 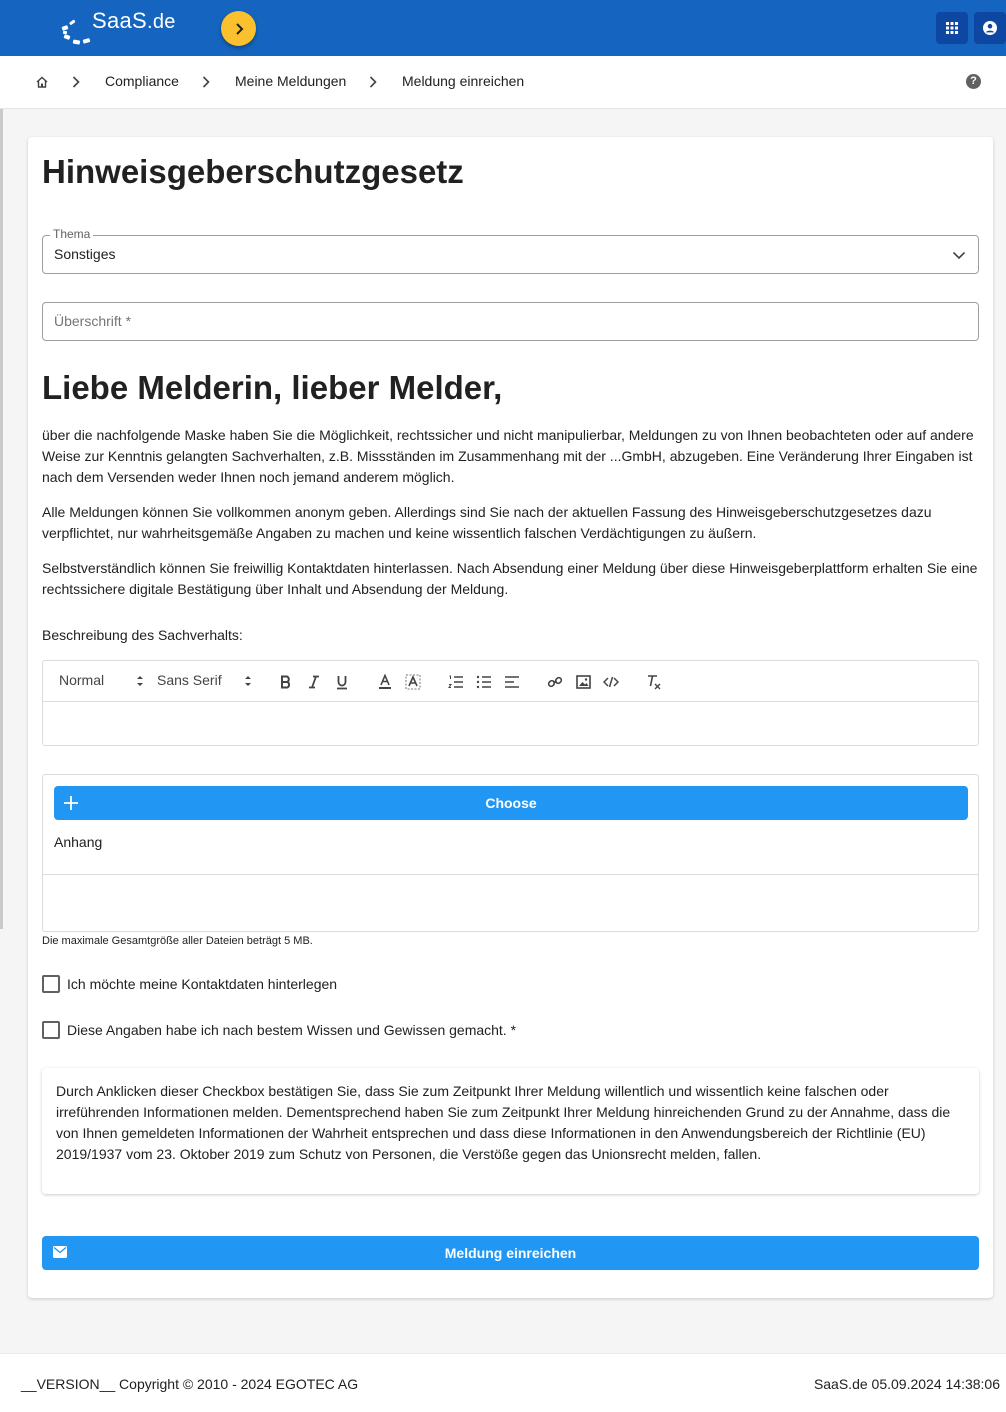 What do you see at coordinates (161, 22) in the screenshot?
I see `brand-tld: .de` at bounding box center [161, 22].